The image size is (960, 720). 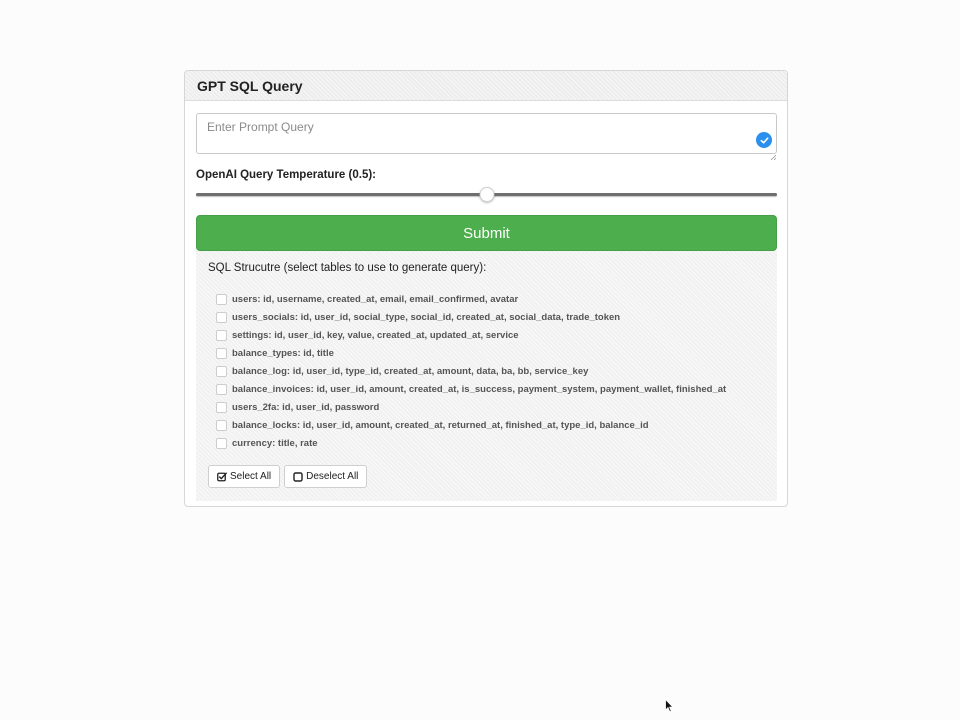 What do you see at coordinates (669, 708) in the screenshot?
I see `mouse-pointer-icon` at bounding box center [669, 708].